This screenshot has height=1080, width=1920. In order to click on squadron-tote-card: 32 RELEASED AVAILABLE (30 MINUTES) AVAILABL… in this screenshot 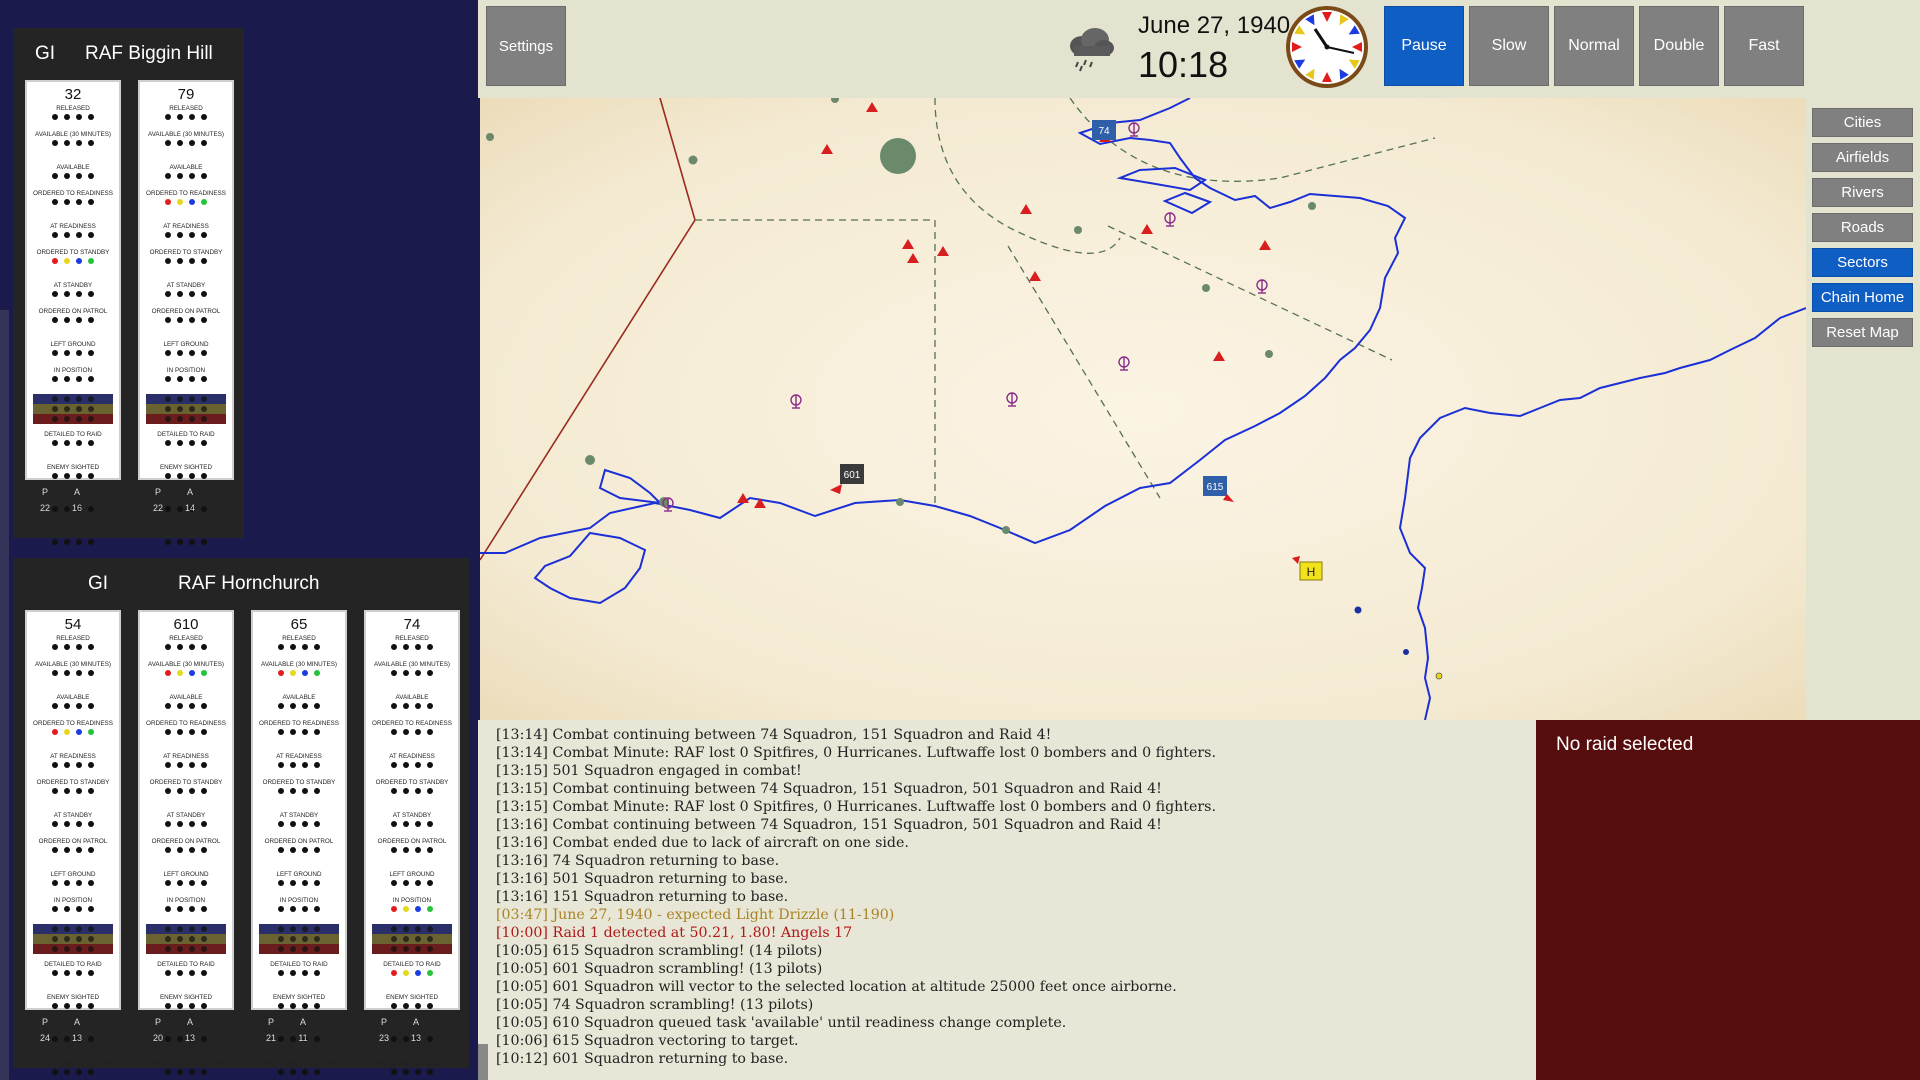, I will do `click(73, 312)`.